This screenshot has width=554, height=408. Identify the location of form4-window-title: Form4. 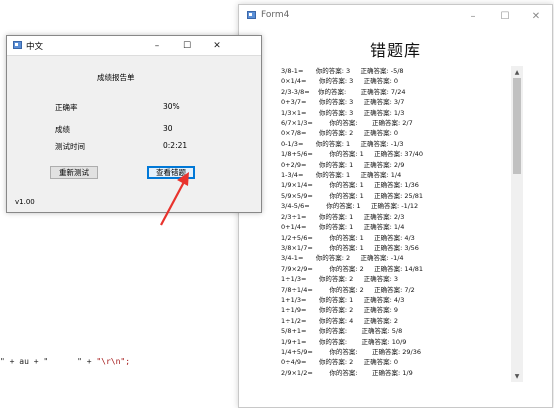
(275, 15).